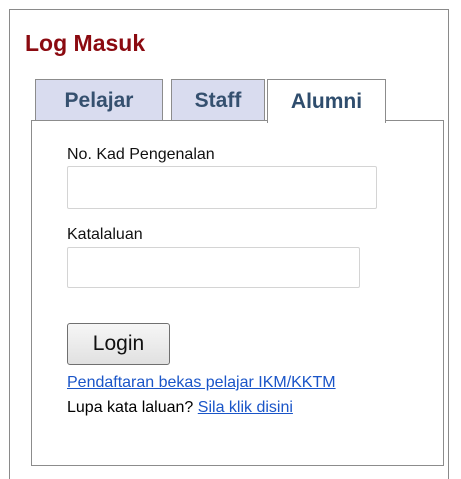  Describe the element at coordinates (118, 344) in the screenshot. I see `login-button: Login` at that location.